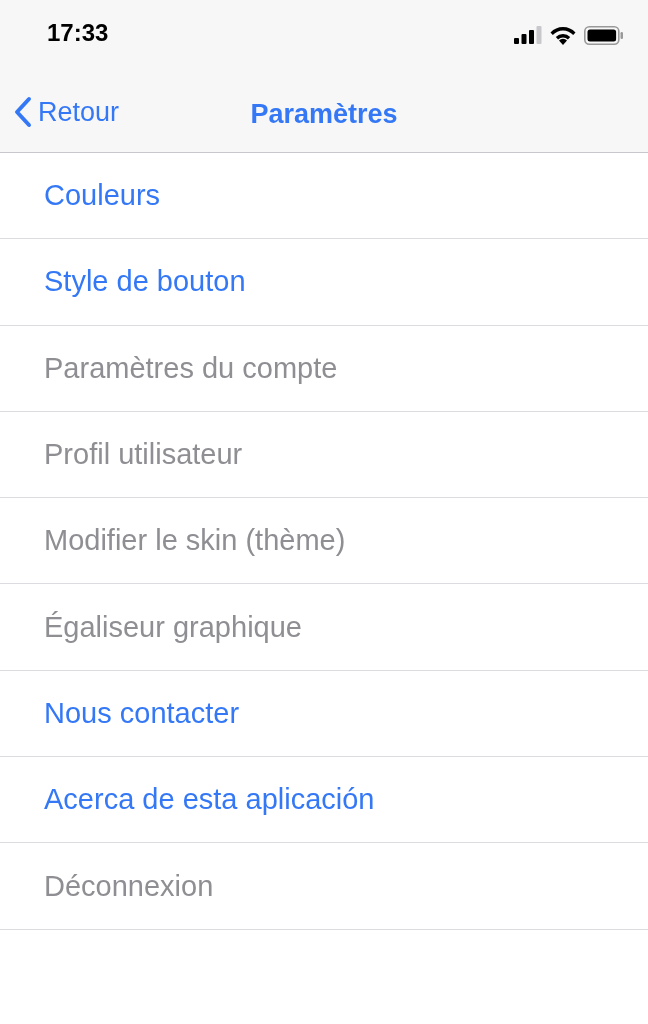 The width and height of the screenshot is (648, 1024). What do you see at coordinates (102, 196) in the screenshot?
I see `menu-item: Couleurs` at bounding box center [102, 196].